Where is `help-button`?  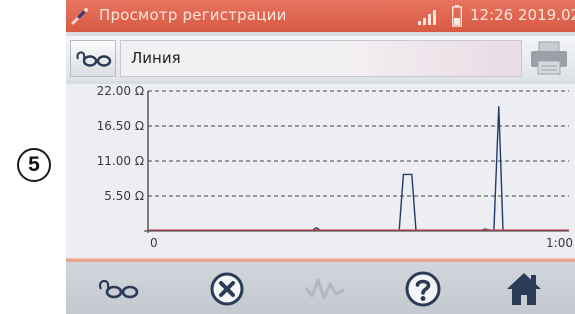
help-button is located at coordinates (423, 289).